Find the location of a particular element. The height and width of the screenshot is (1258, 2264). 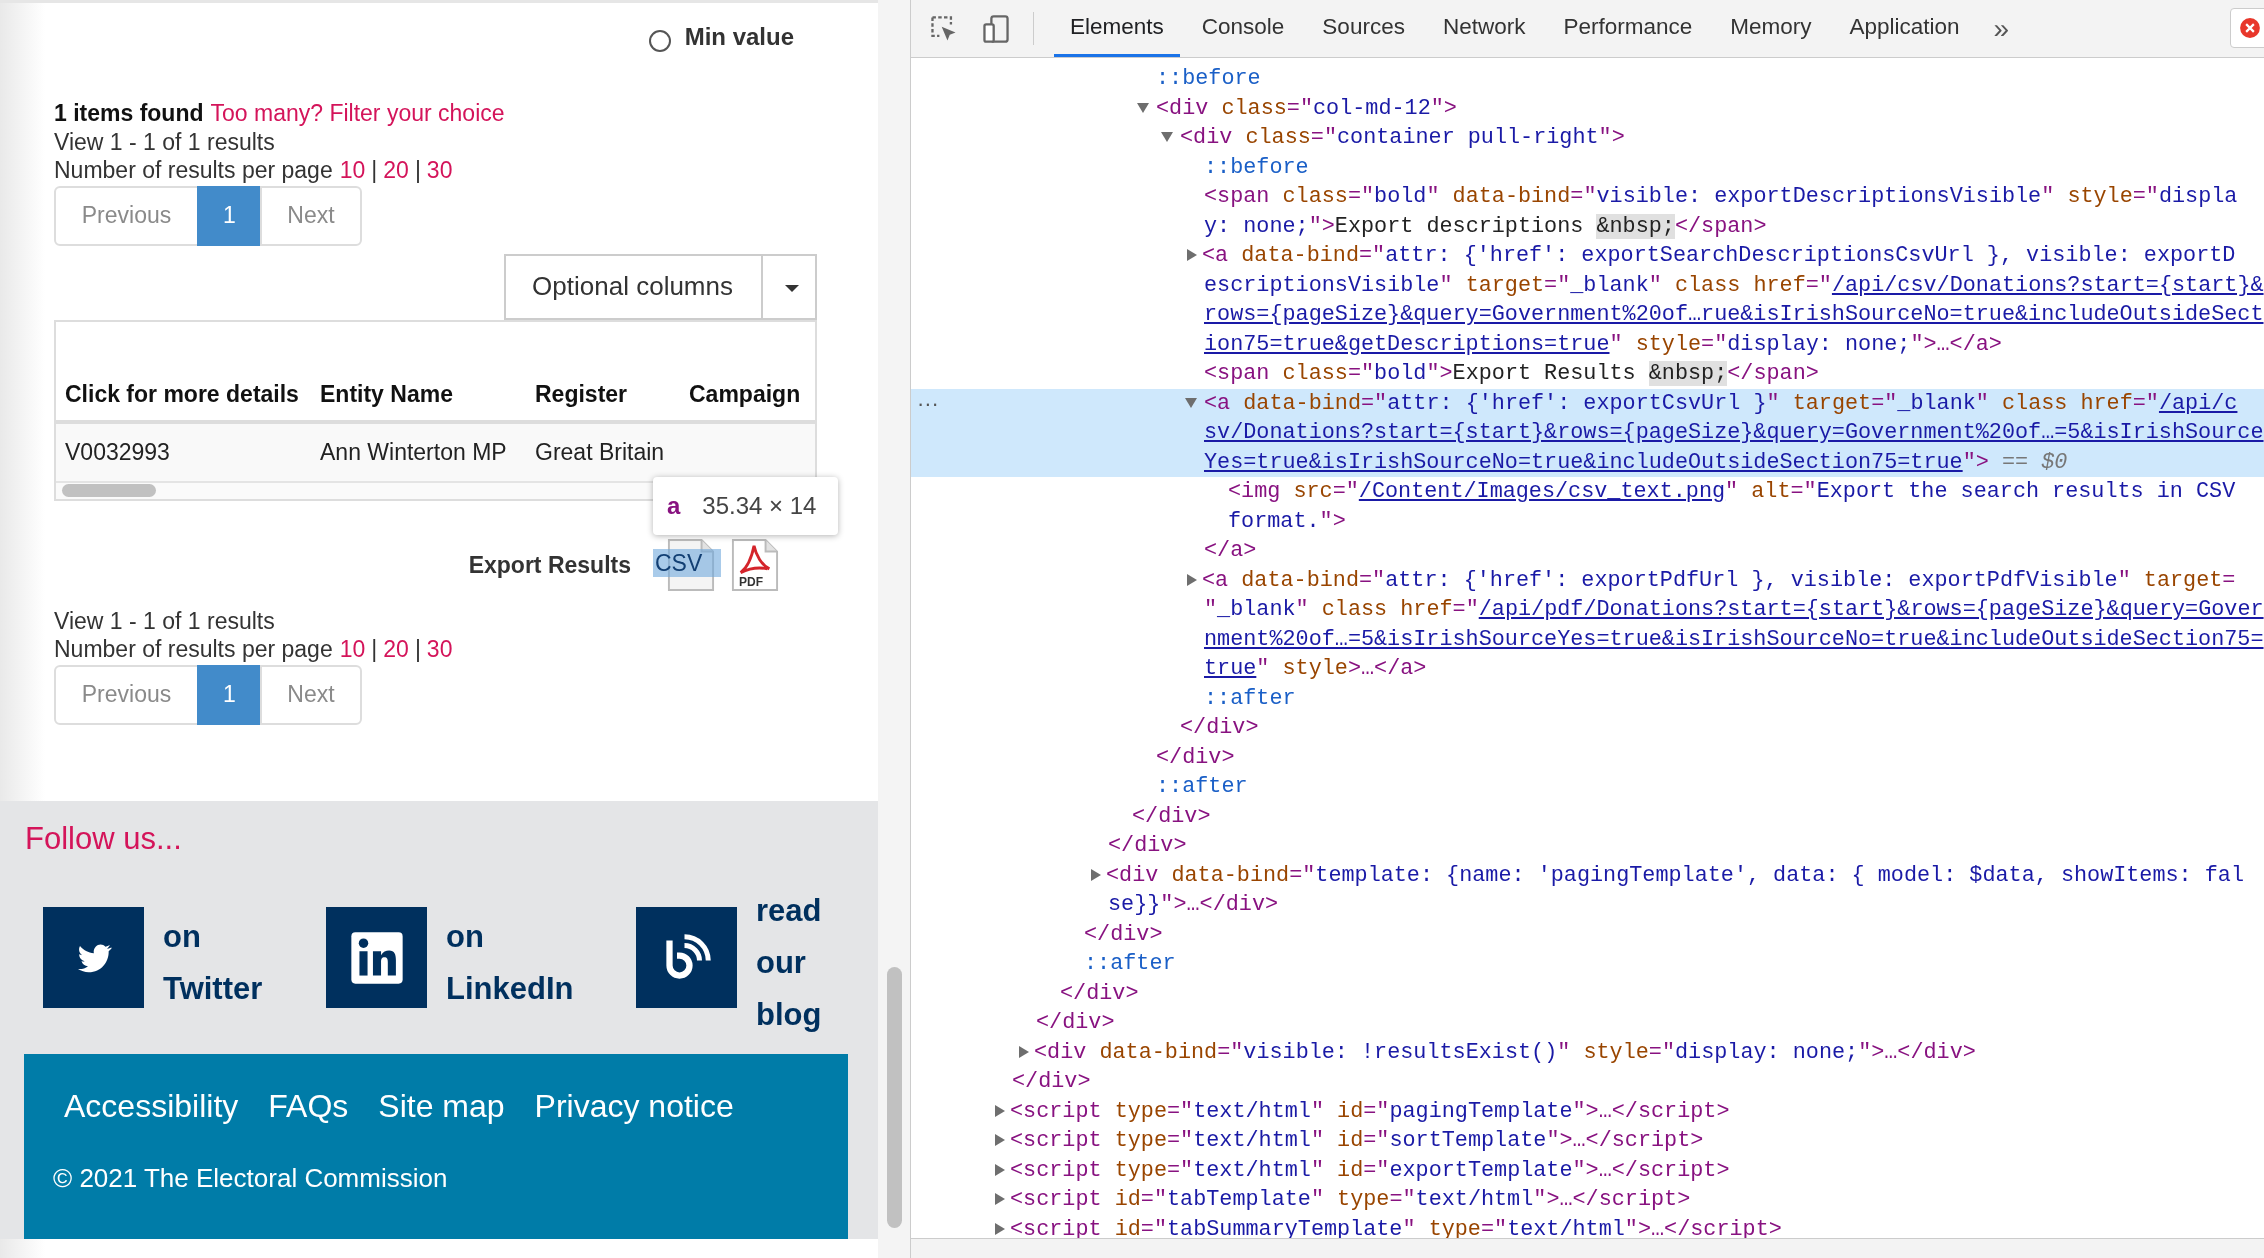

footer-link: Privacy notice is located at coordinates (634, 1106).